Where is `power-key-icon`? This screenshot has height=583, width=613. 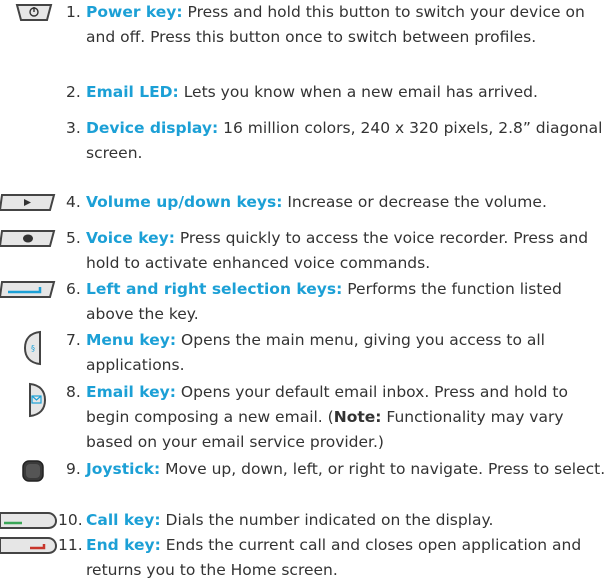 power-key-icon is located at coordinates (34, 12).